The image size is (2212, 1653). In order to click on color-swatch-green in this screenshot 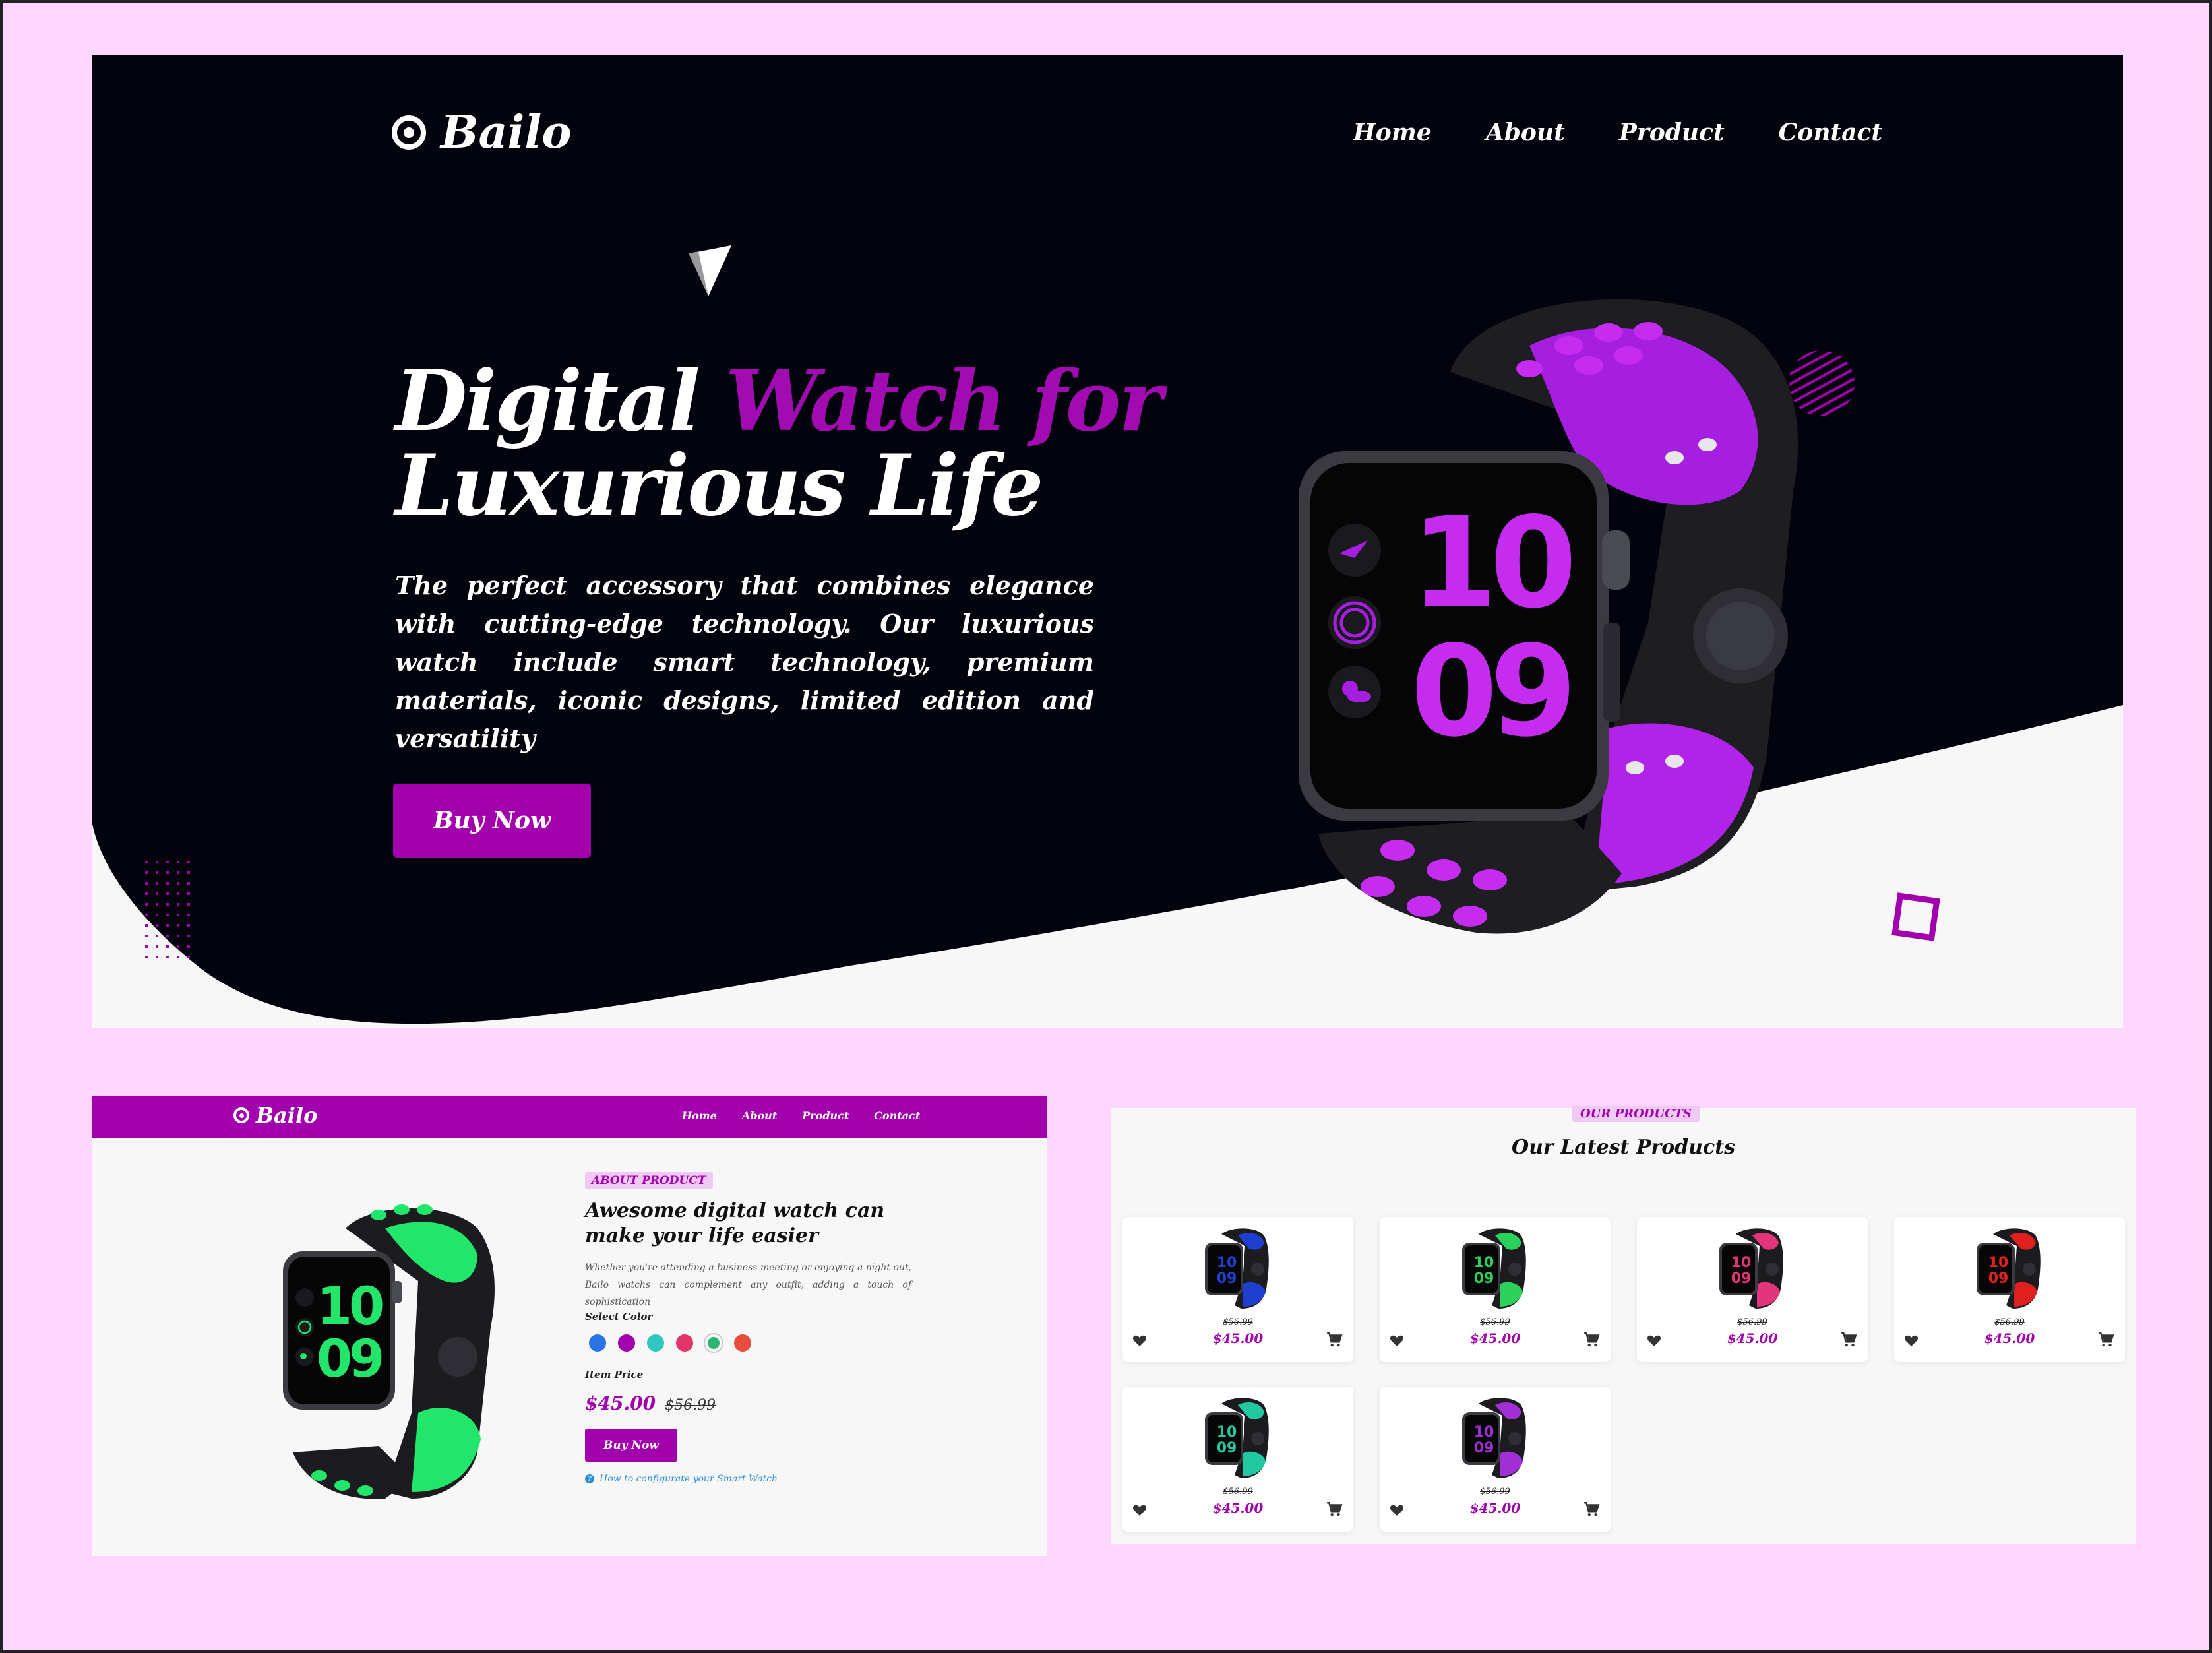, I will do `click(713, 1343)`.